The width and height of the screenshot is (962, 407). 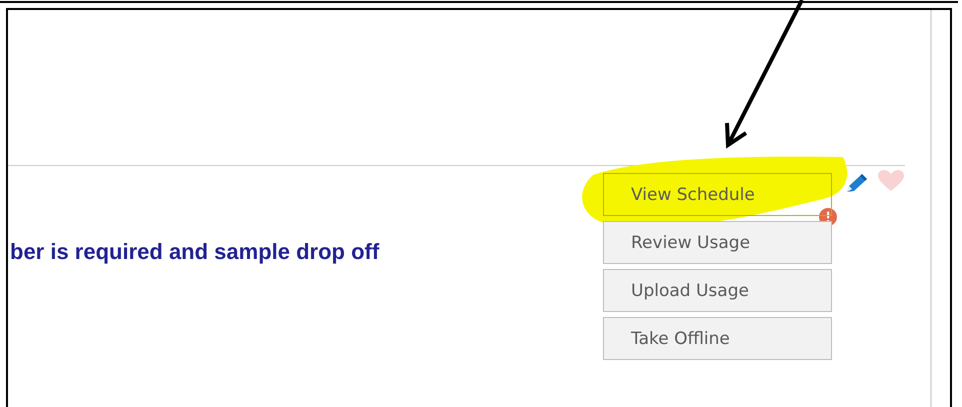 What do you see at coordinates (717, 194) in the screenshot?
I see `action-button: View Schedule` at bounding box center [717, 194].